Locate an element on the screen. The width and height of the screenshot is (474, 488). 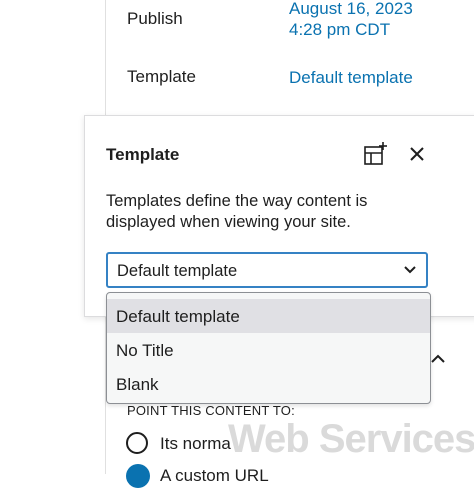
template-link: Default template is located at coordinates (351, 77).